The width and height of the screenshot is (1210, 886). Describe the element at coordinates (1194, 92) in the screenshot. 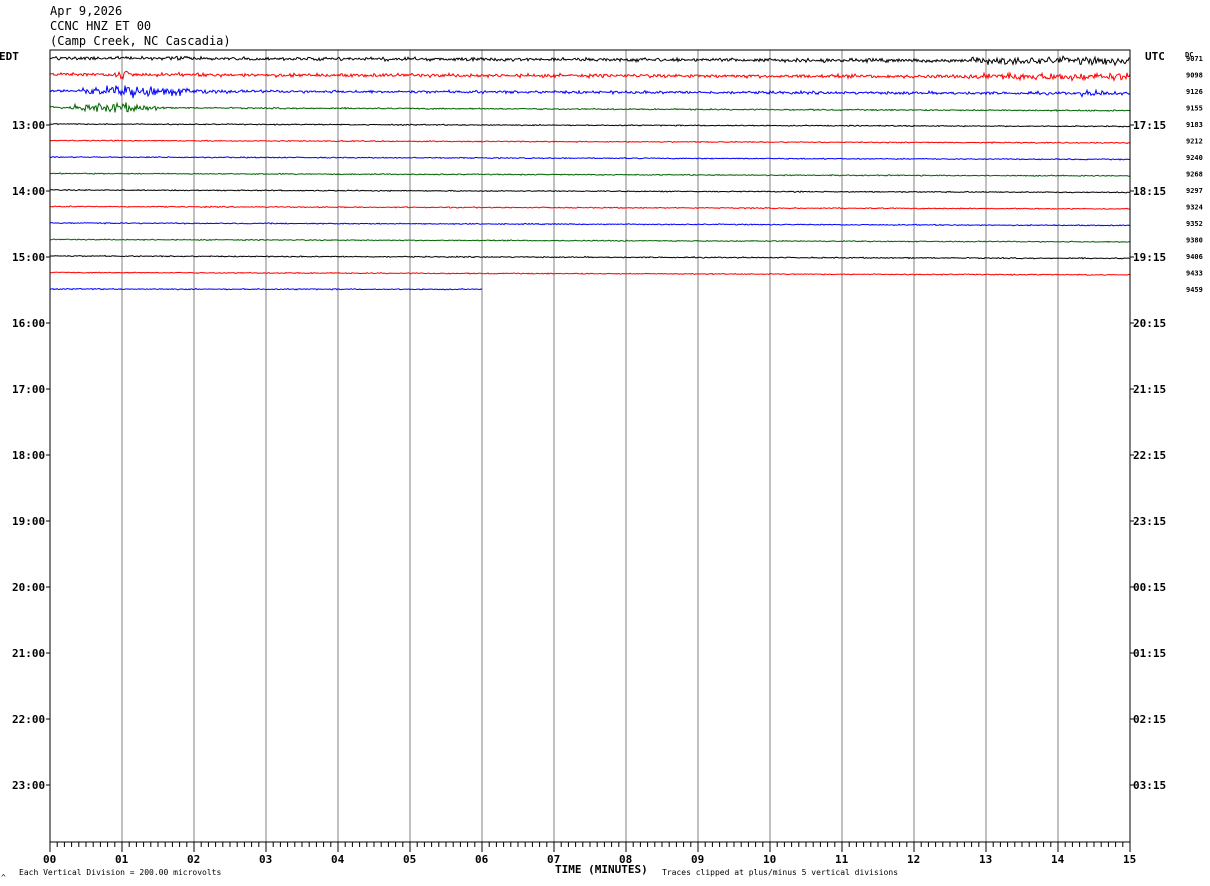

I see `trace-dc-label: 9126` at that location.